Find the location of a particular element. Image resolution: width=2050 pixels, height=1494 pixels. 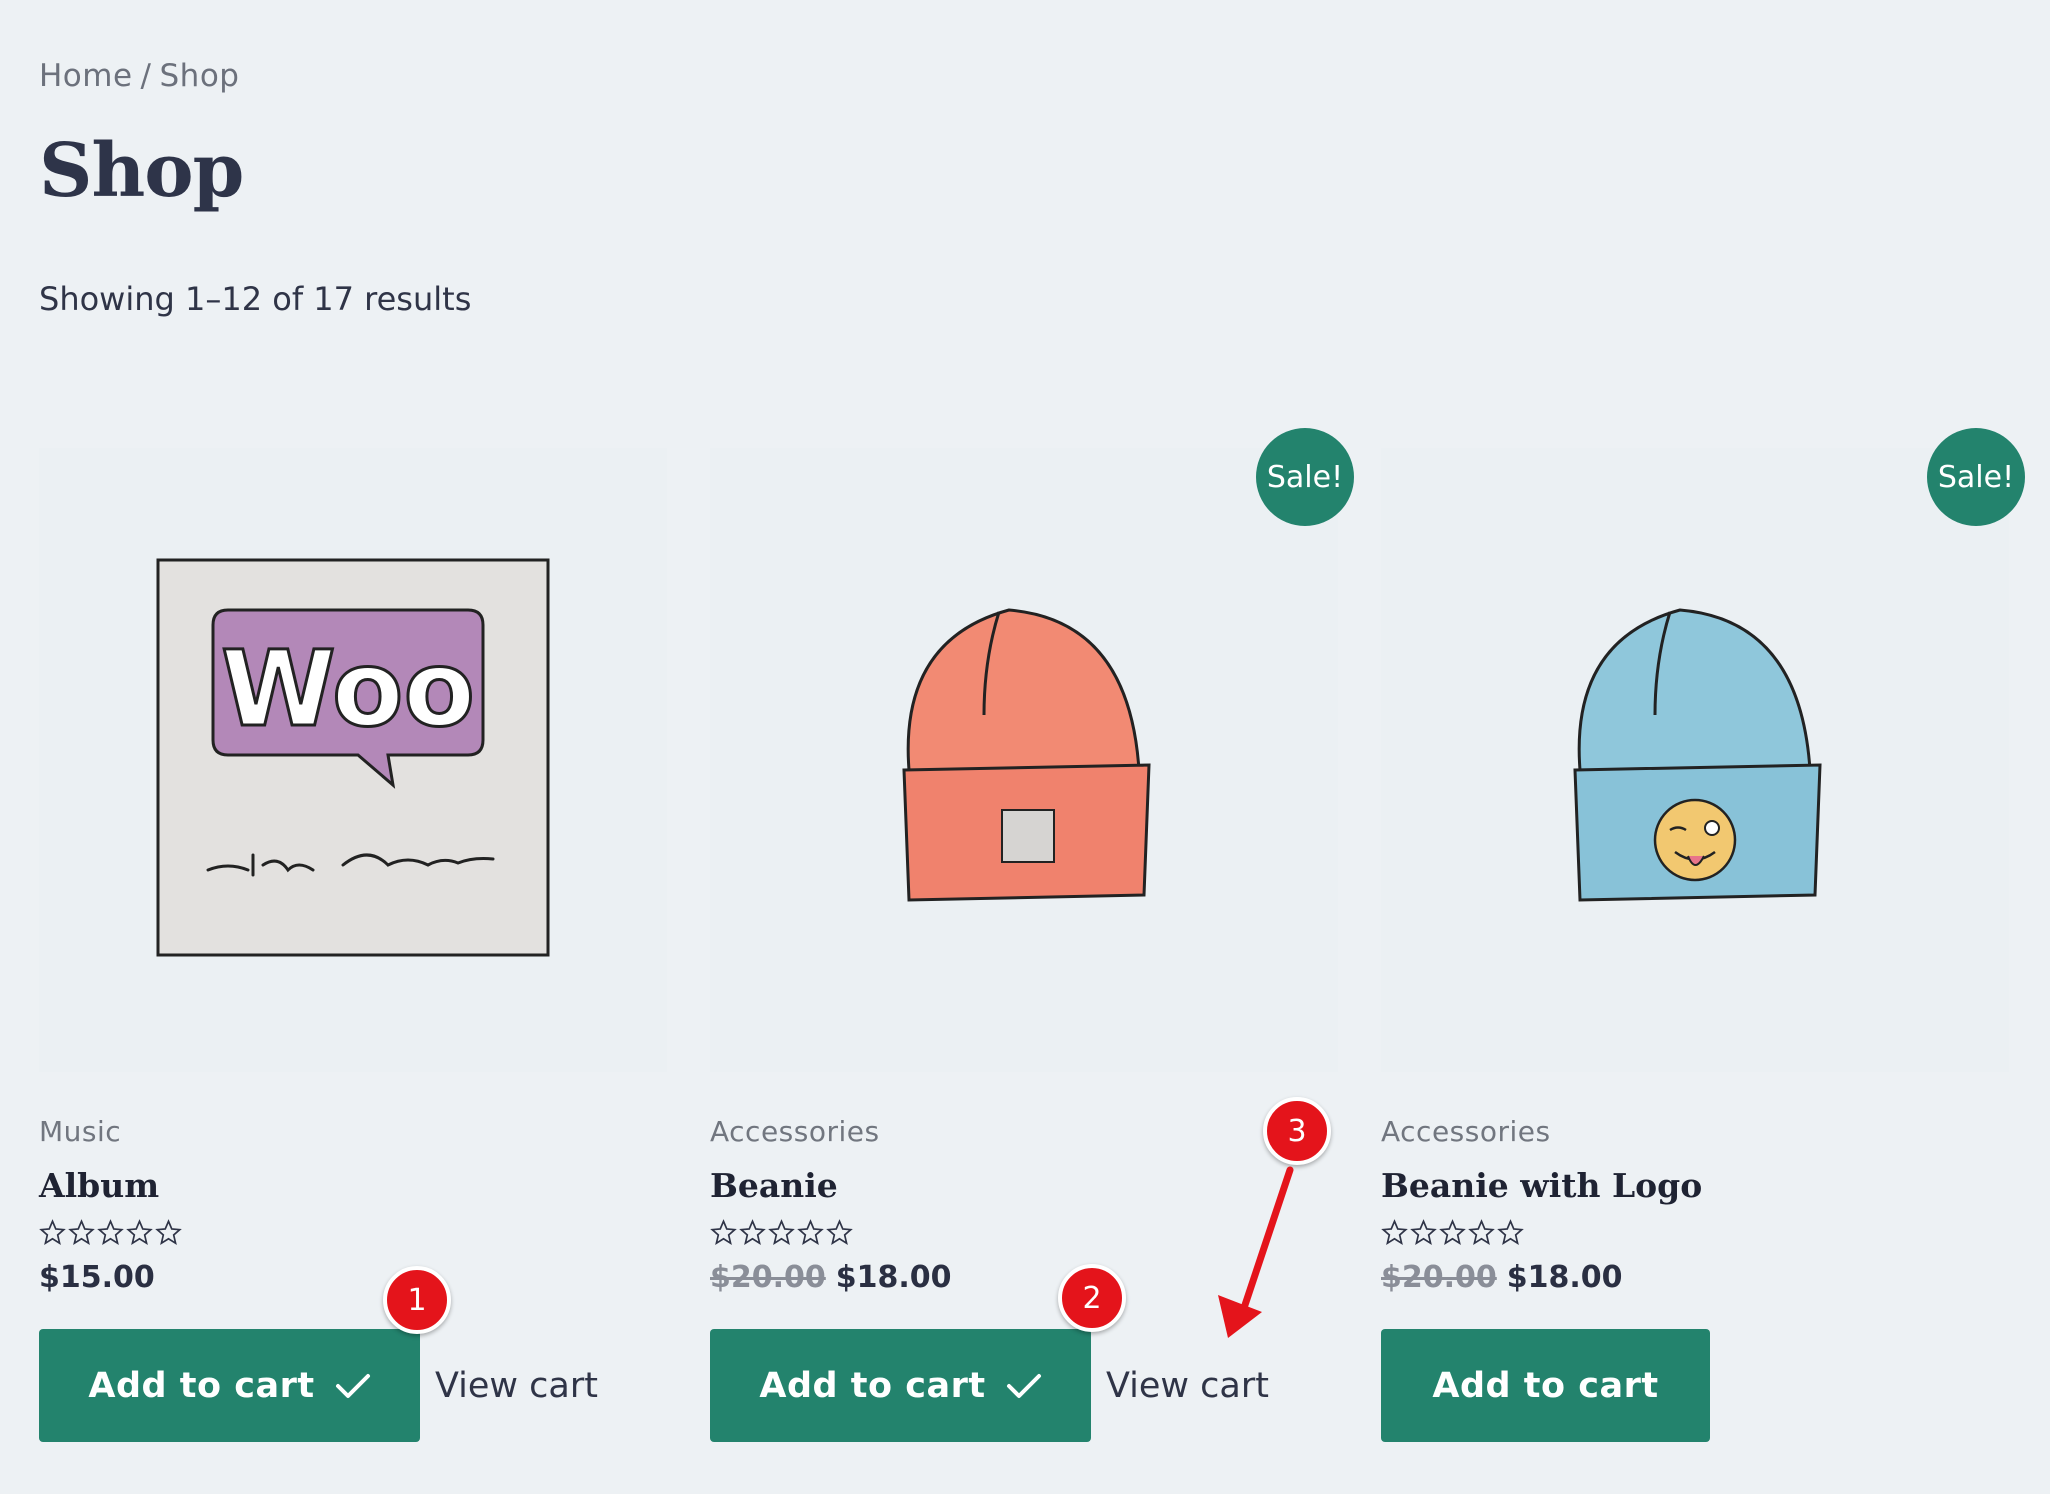

result-count: Showing 1–12 of 17 results is located at coordinates (255, 299).